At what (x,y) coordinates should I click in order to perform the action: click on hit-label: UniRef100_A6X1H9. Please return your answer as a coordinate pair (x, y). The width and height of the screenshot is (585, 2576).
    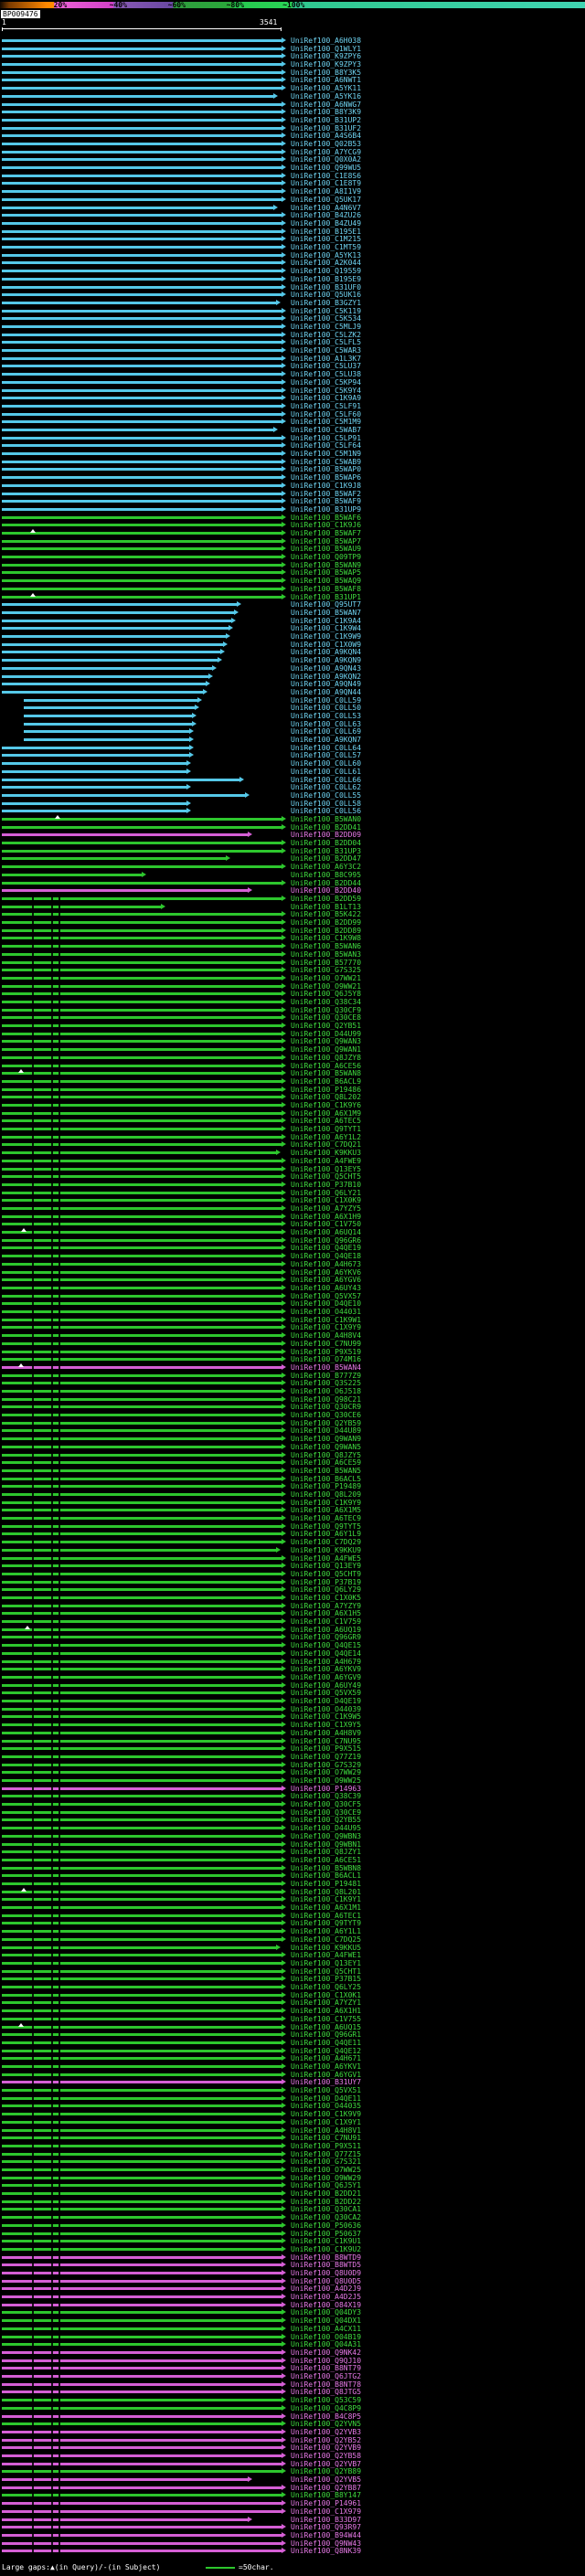
    Looking at the image, I should click on (326, 1217).